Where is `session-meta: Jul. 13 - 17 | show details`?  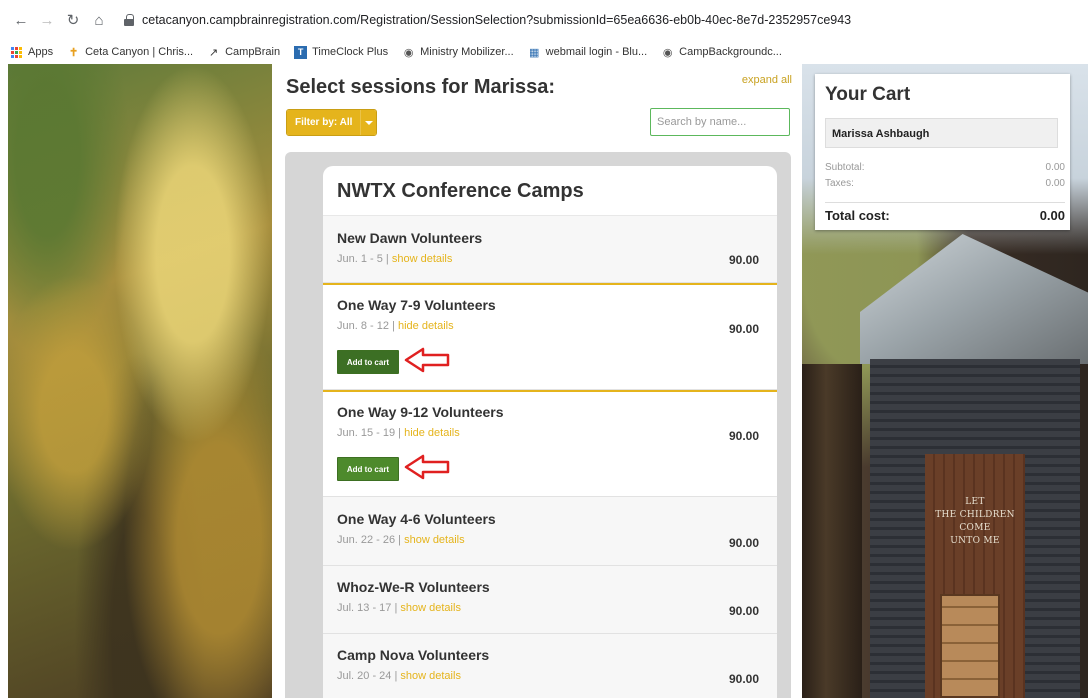
session-meta: Jul. 13 - 17 | show details is located at coordinates (399, 608).